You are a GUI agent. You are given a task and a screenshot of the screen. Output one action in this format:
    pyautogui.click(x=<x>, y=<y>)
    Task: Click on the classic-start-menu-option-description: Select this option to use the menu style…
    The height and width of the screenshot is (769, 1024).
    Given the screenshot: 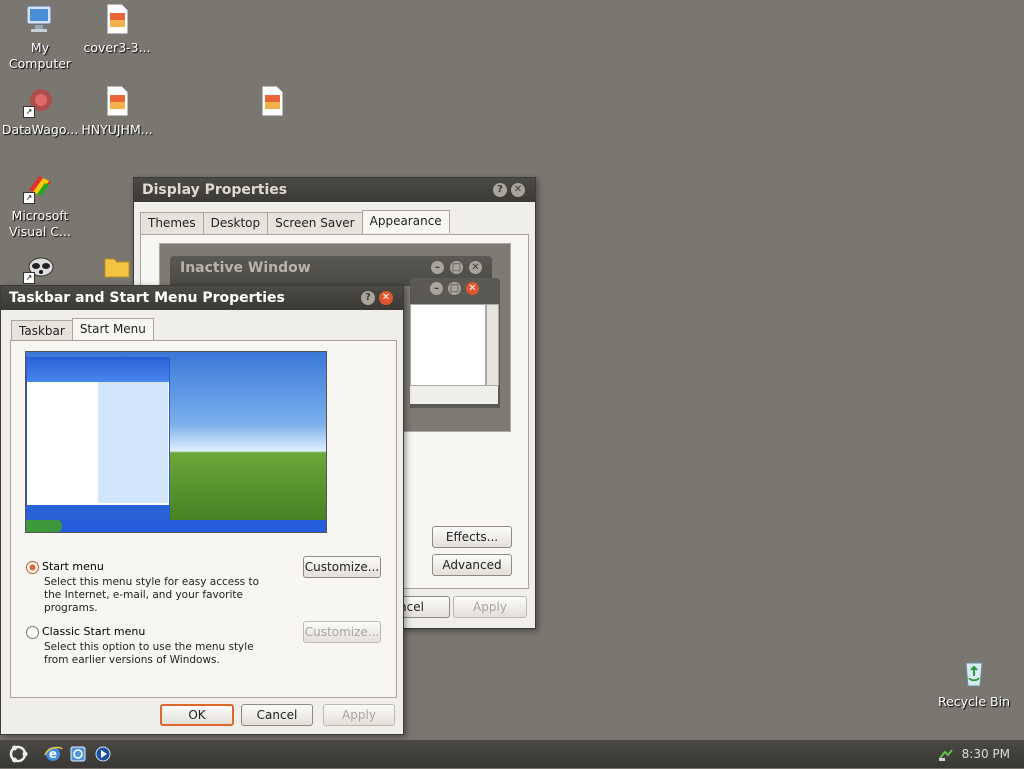 What is the action you would take?
    pyautogui.click(x=149, y=653)
    